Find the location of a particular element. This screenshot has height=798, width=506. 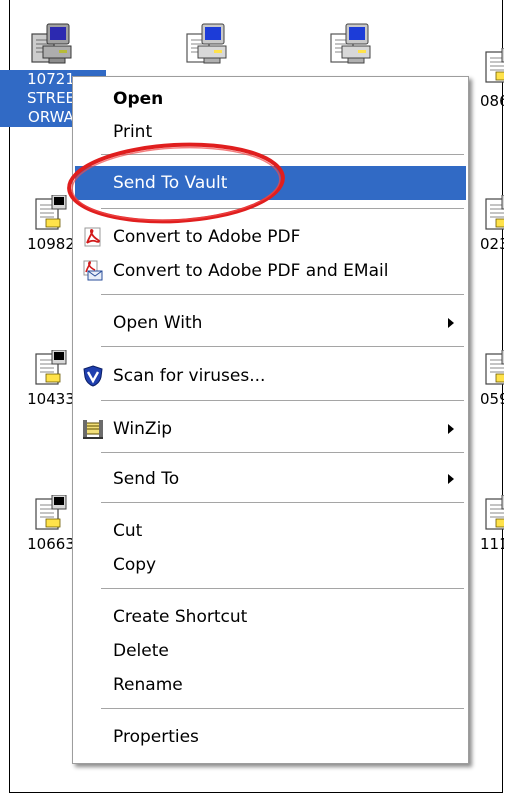

menu-item-label: Rename is located at coordinates (148, 685).